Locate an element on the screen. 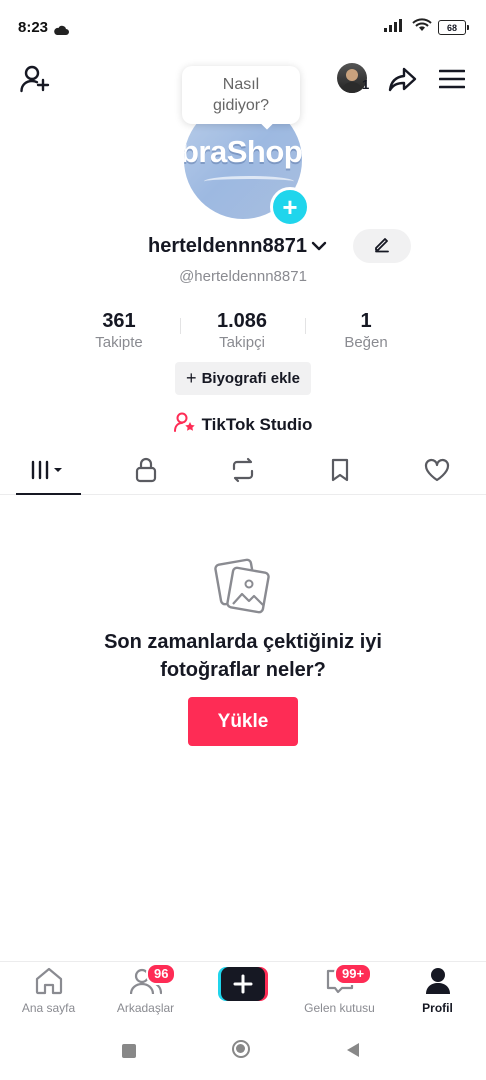 Image resolution: width=486 pixels, height=1080 pixels. photos-icon is located at coordinates (243, 587).